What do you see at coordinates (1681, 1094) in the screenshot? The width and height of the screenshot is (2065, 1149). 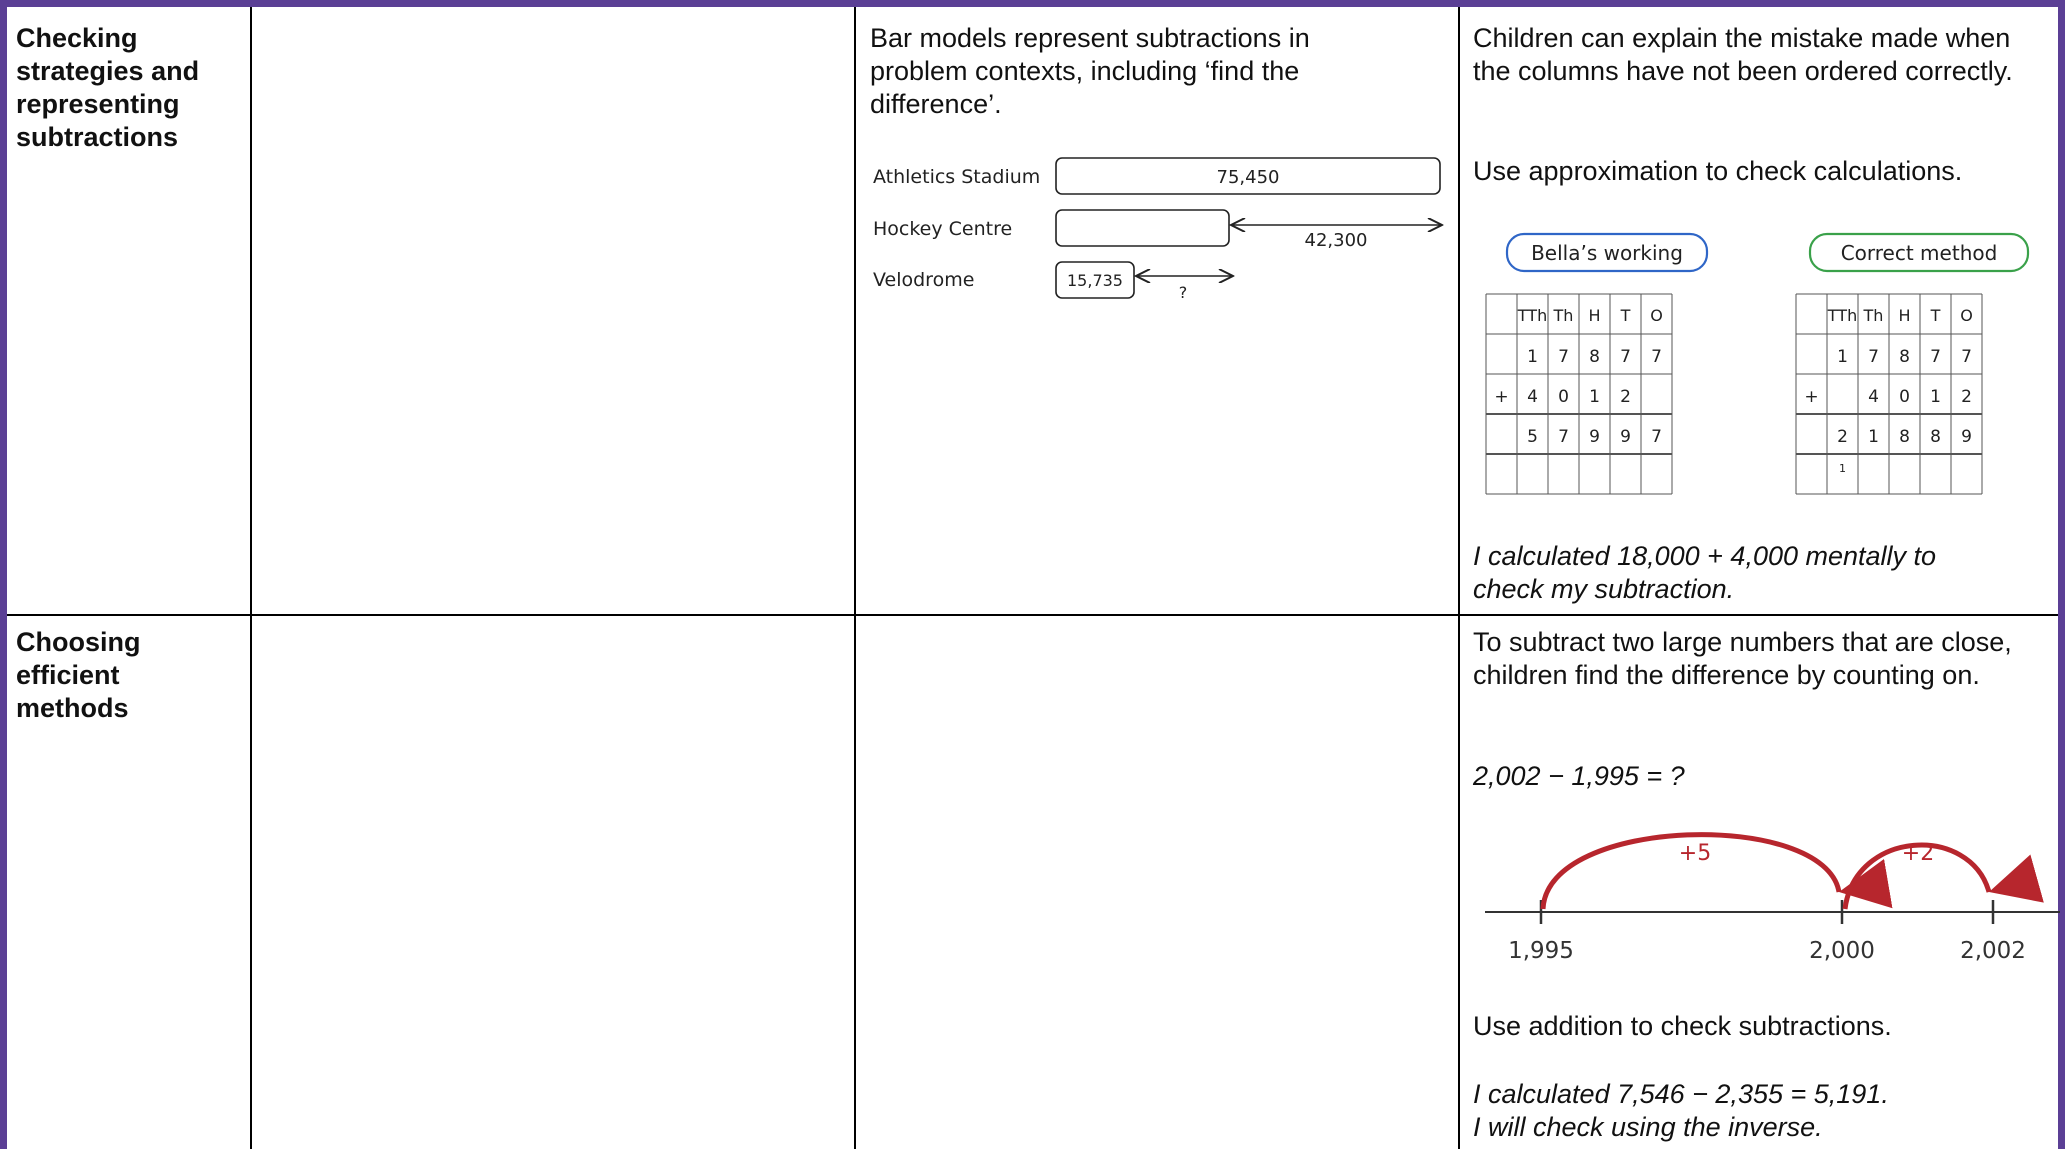 I see `row2-col4-italic1: I calculated 7,546 − 2,355 = 5,191.` at bounding box center [1681, 1094].